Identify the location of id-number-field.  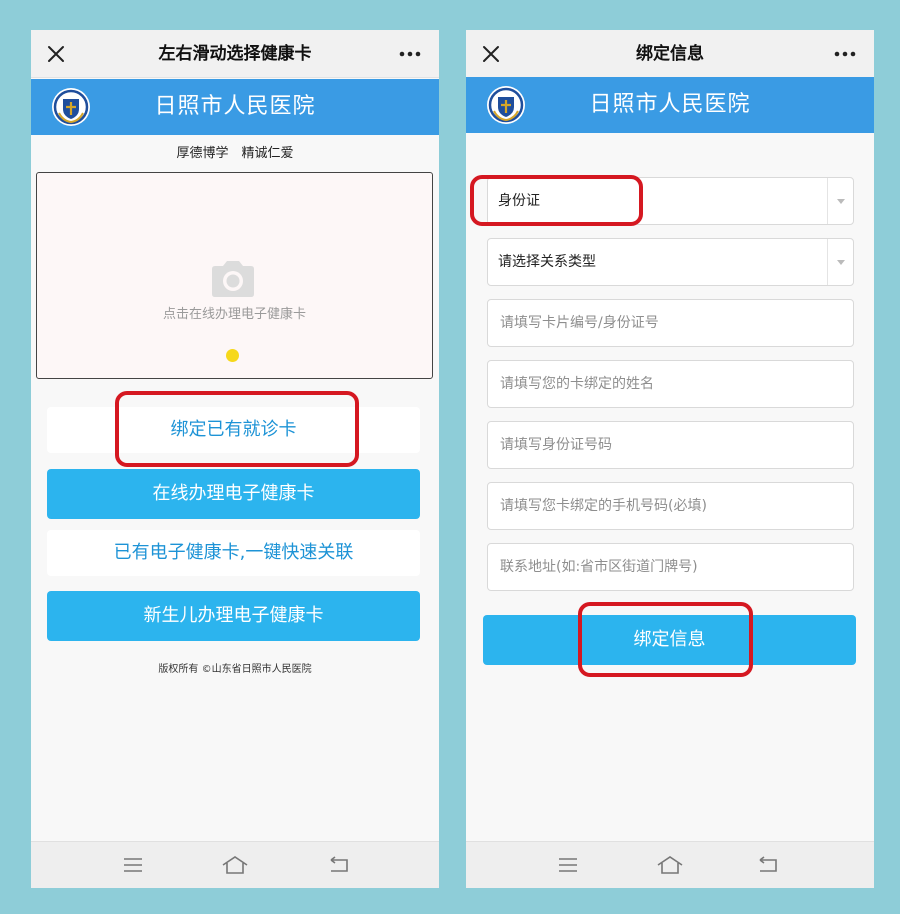
(670, 445).